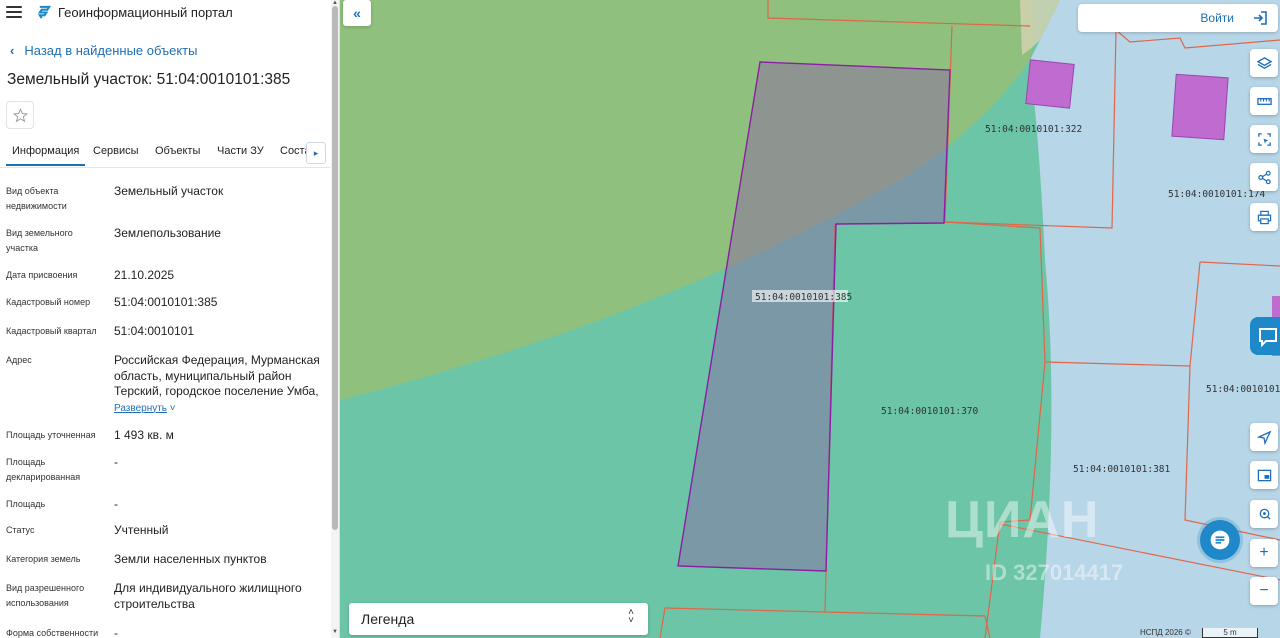 The image size is (1280, 638). Describe the element at coordinates (154, 331) in the screenshot. I see `field-value: 51:04:0010101` at that location.